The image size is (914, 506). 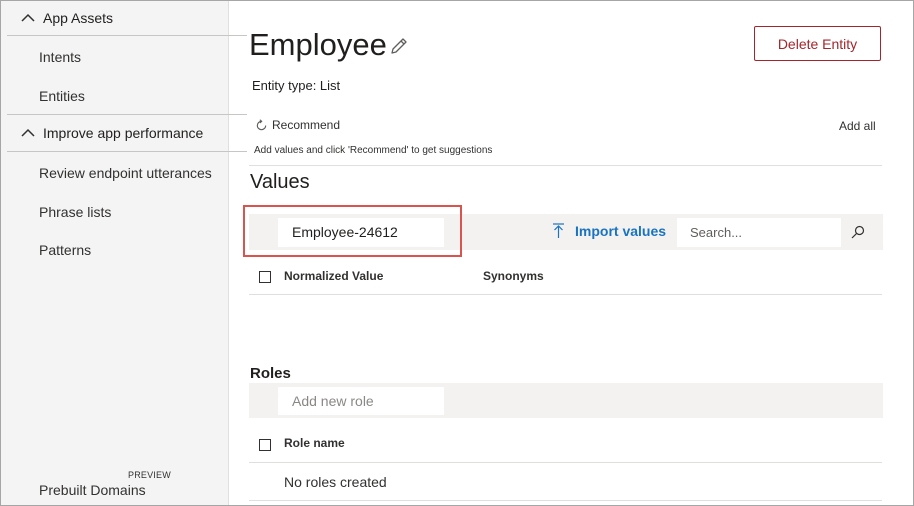 What do you see at coordinates (123, 133) in the screenshot?
I see `sidebar-section-title: Improve app performance` at bounding box center [123, 133].